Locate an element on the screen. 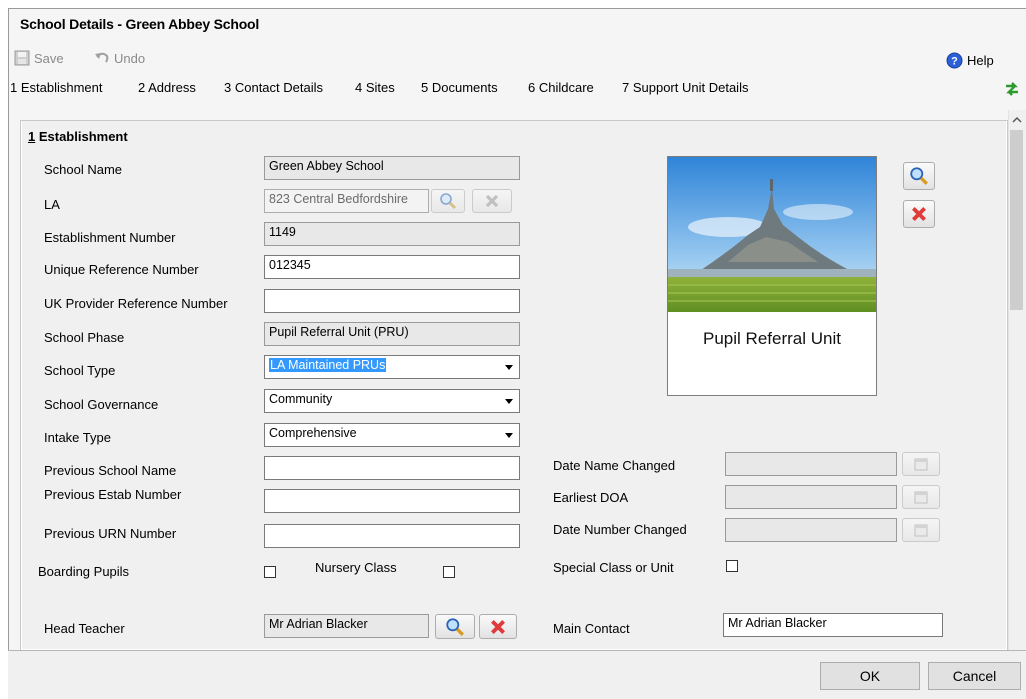 The image size is (1026, 699). school-phase-label: School Phase is located at coordinates (84, 337).